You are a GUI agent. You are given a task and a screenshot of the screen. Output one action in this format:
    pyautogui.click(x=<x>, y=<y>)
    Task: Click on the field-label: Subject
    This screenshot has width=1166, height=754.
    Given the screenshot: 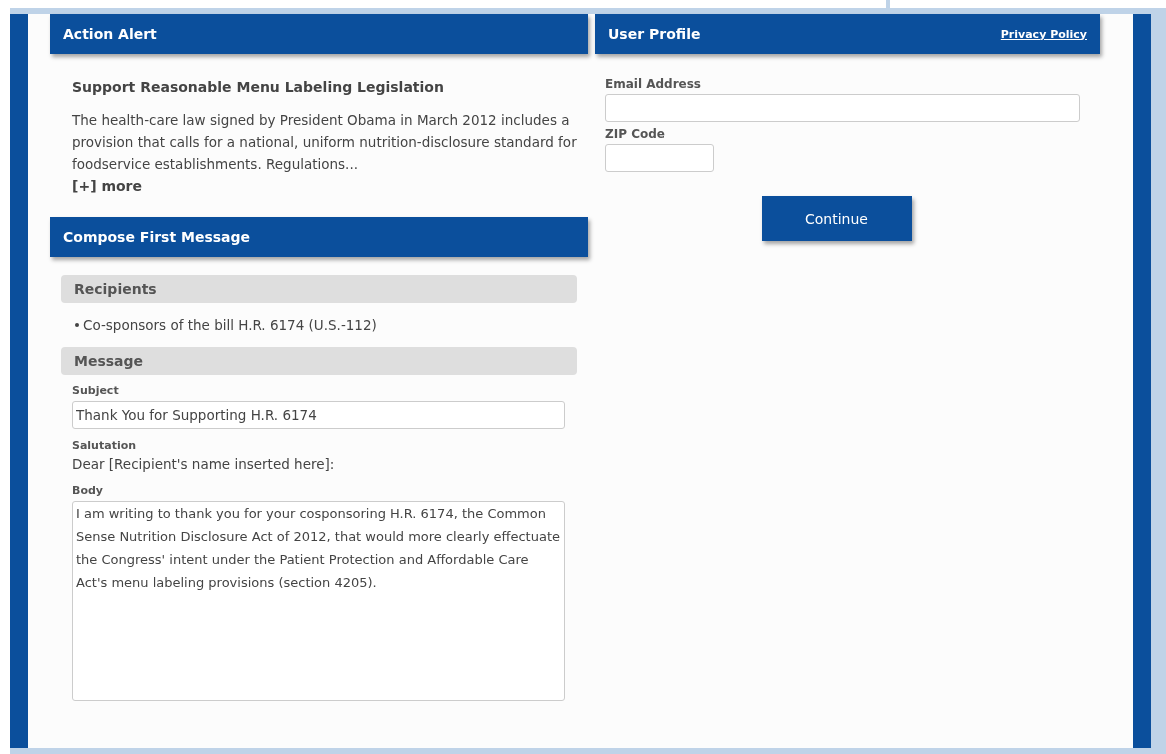 What is the action you would take?
    pyautogui.click(x=96, y=391)
    